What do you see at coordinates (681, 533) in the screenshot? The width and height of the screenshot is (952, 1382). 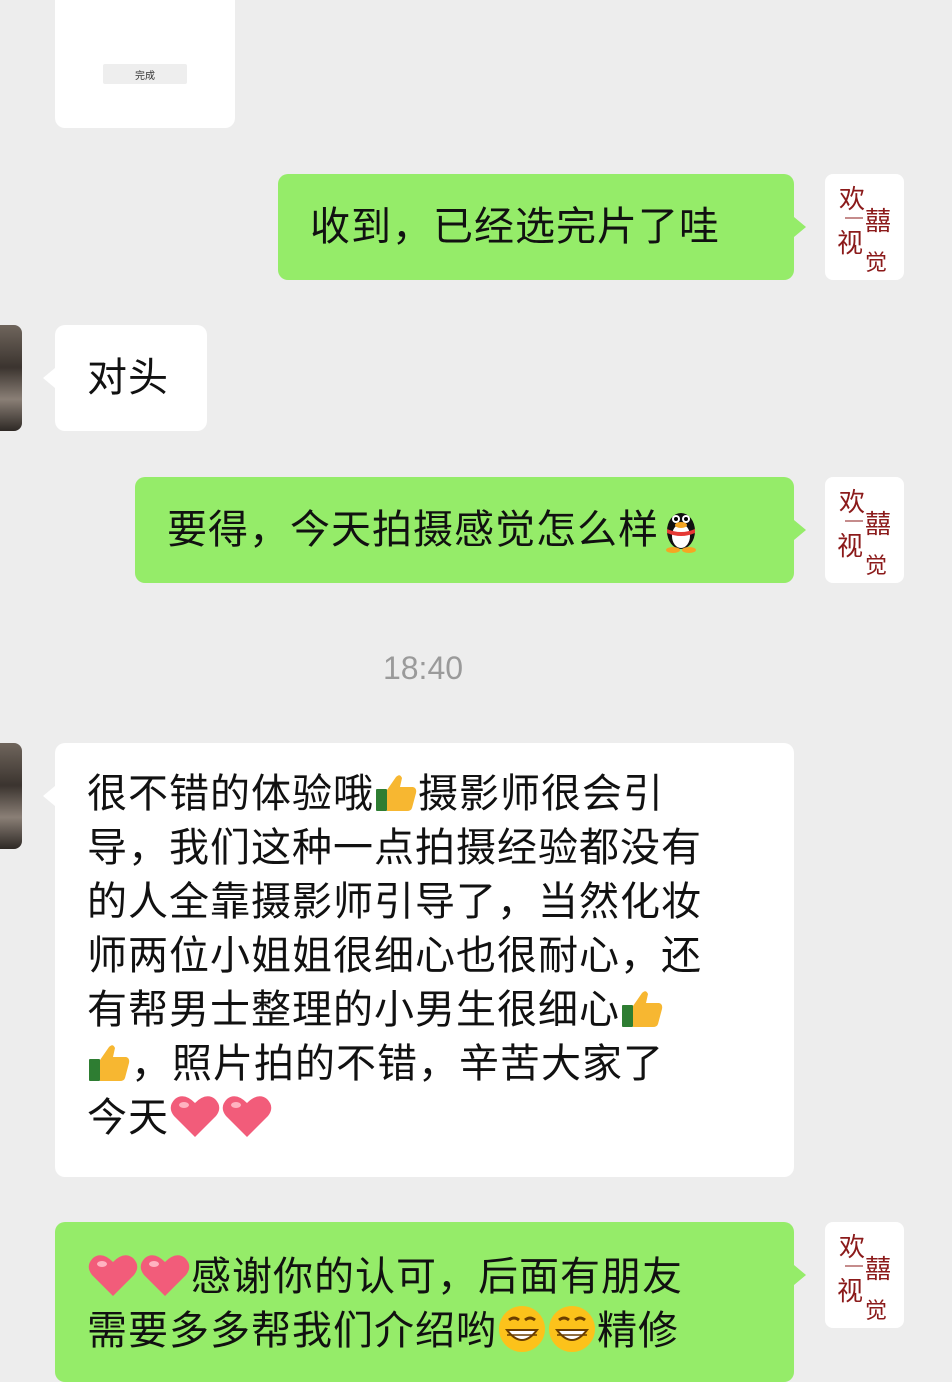 I see `qq-penguin-icon` at bounding box center [681, 533].